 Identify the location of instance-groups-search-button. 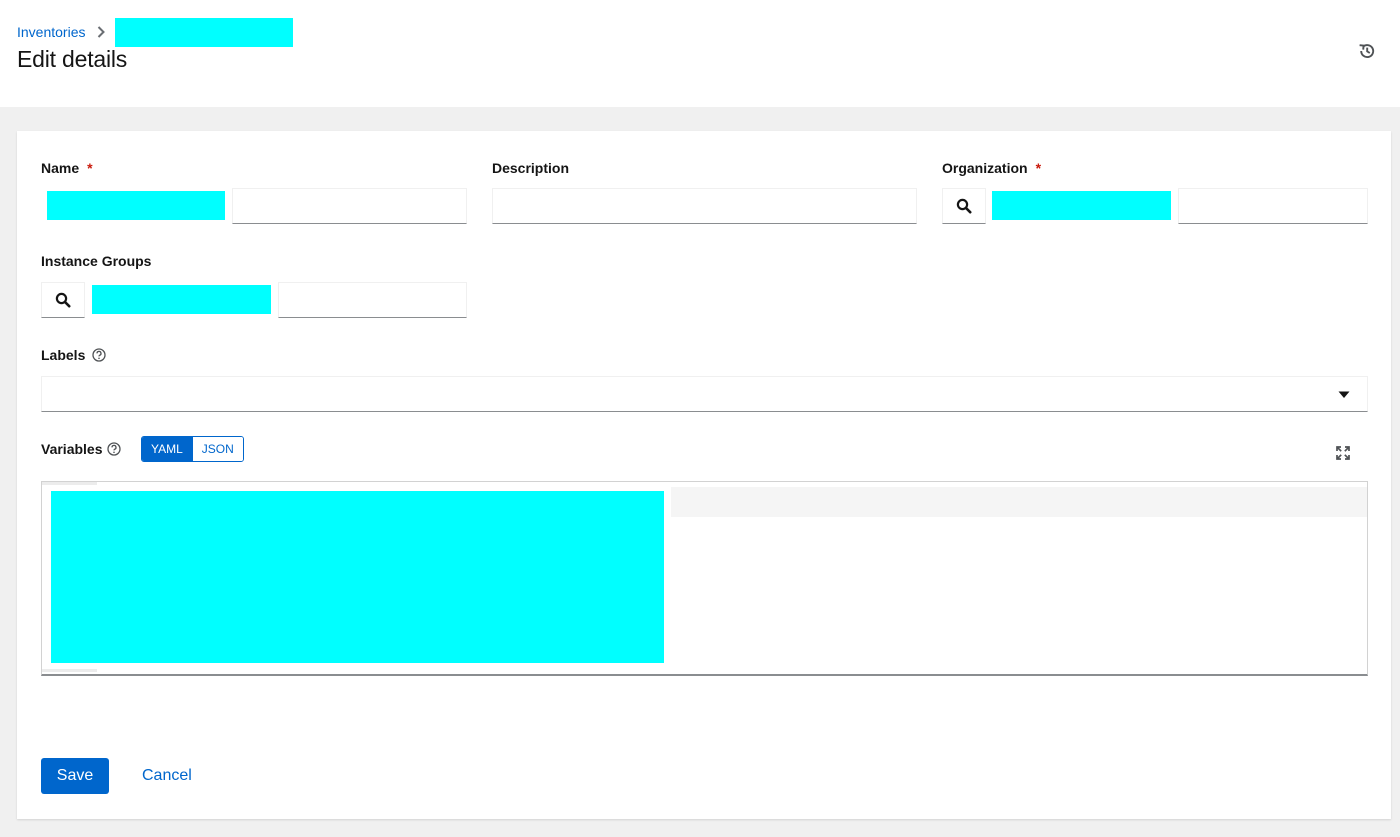
(63, 300).